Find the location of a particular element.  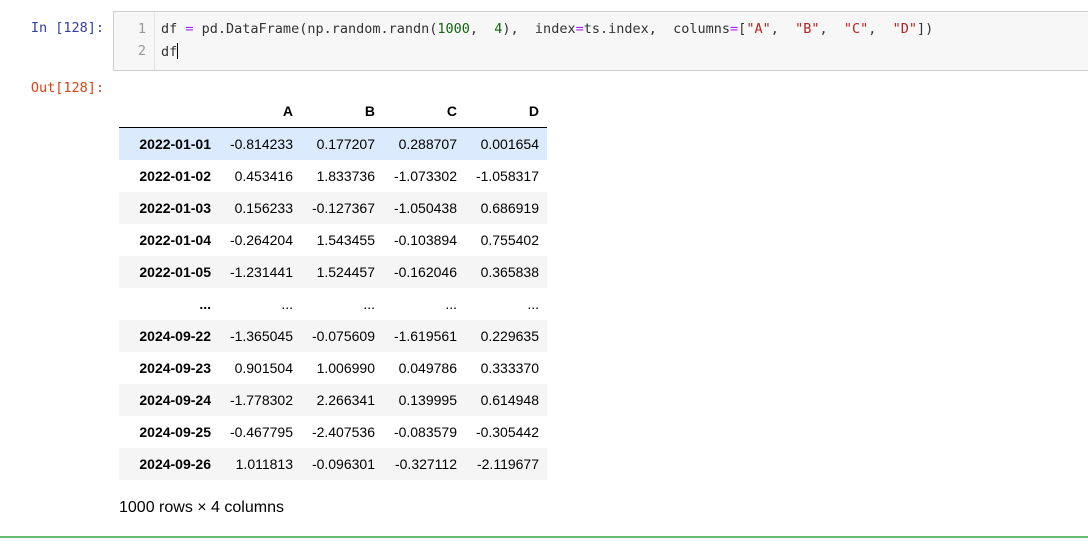

table-cell: 1.543455 is located at coordinates (345, 240).